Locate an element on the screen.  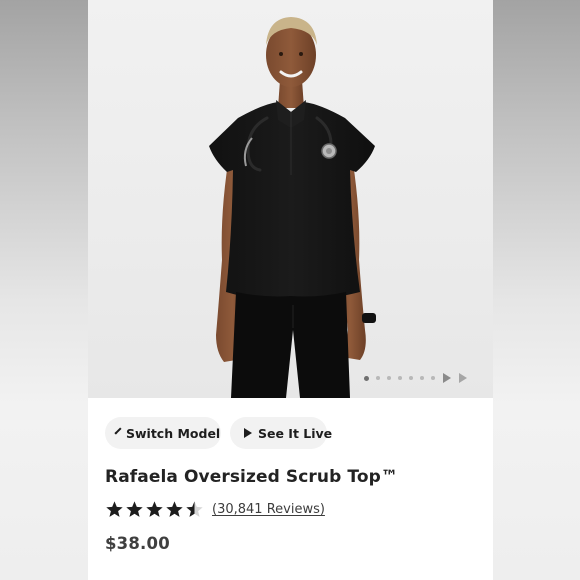
model-actions: Switch Model See It Live is located at coordinates (218, 433).